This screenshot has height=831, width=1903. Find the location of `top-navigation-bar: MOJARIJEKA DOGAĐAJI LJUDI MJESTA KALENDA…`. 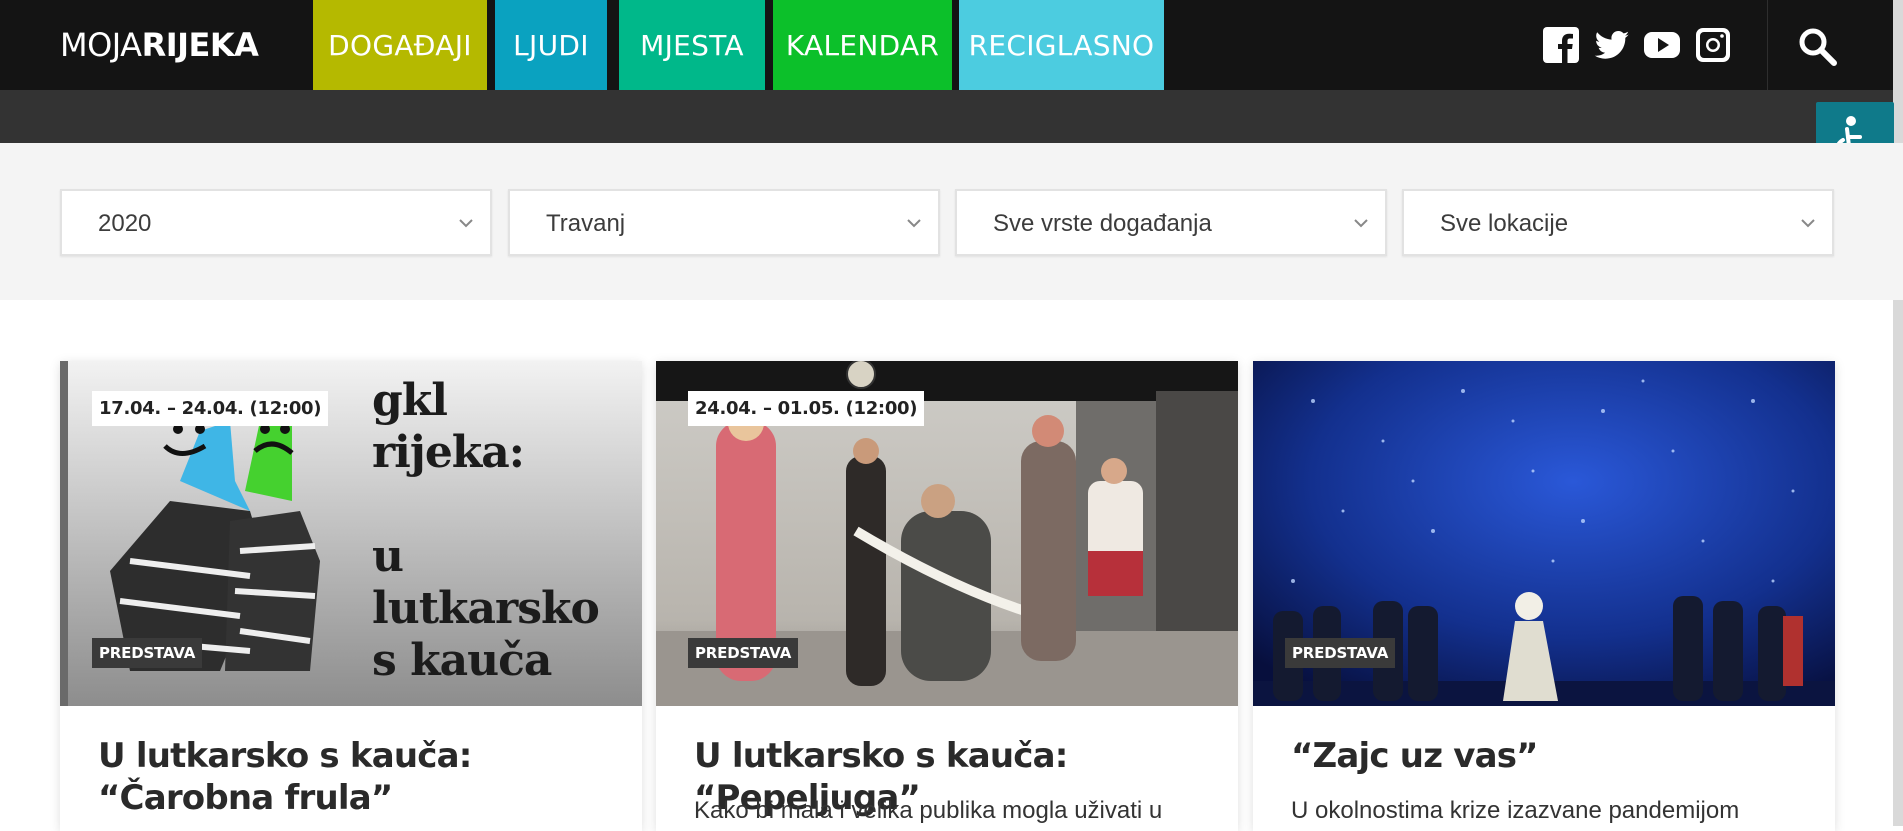

top-navigation-bar: MOJARIJEKA DOGAĐAJI LJUDI MJESTA KALENDA… is located at coordinates (951, 45).